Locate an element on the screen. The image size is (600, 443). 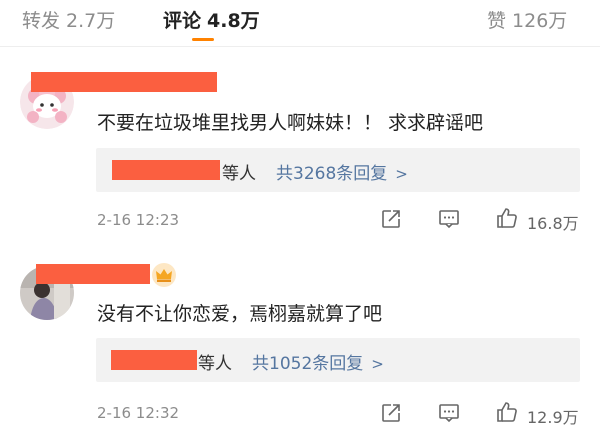
reply-summary: 等人 共3268条回复 > is located at coordinates (338, 170).